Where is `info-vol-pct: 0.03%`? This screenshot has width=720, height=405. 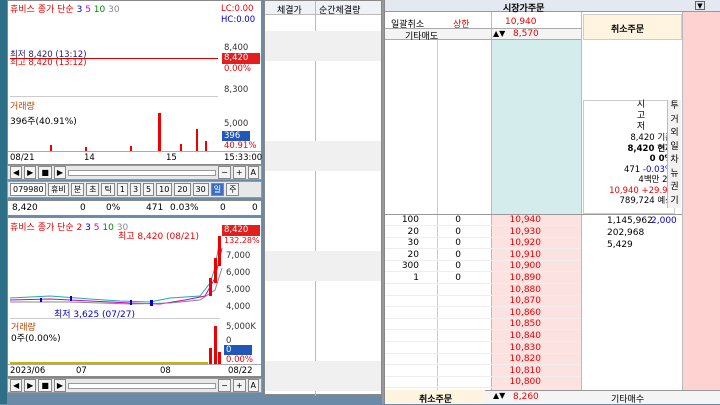 info-vol-pct: 0.03% is located at coordinates (184, 208).